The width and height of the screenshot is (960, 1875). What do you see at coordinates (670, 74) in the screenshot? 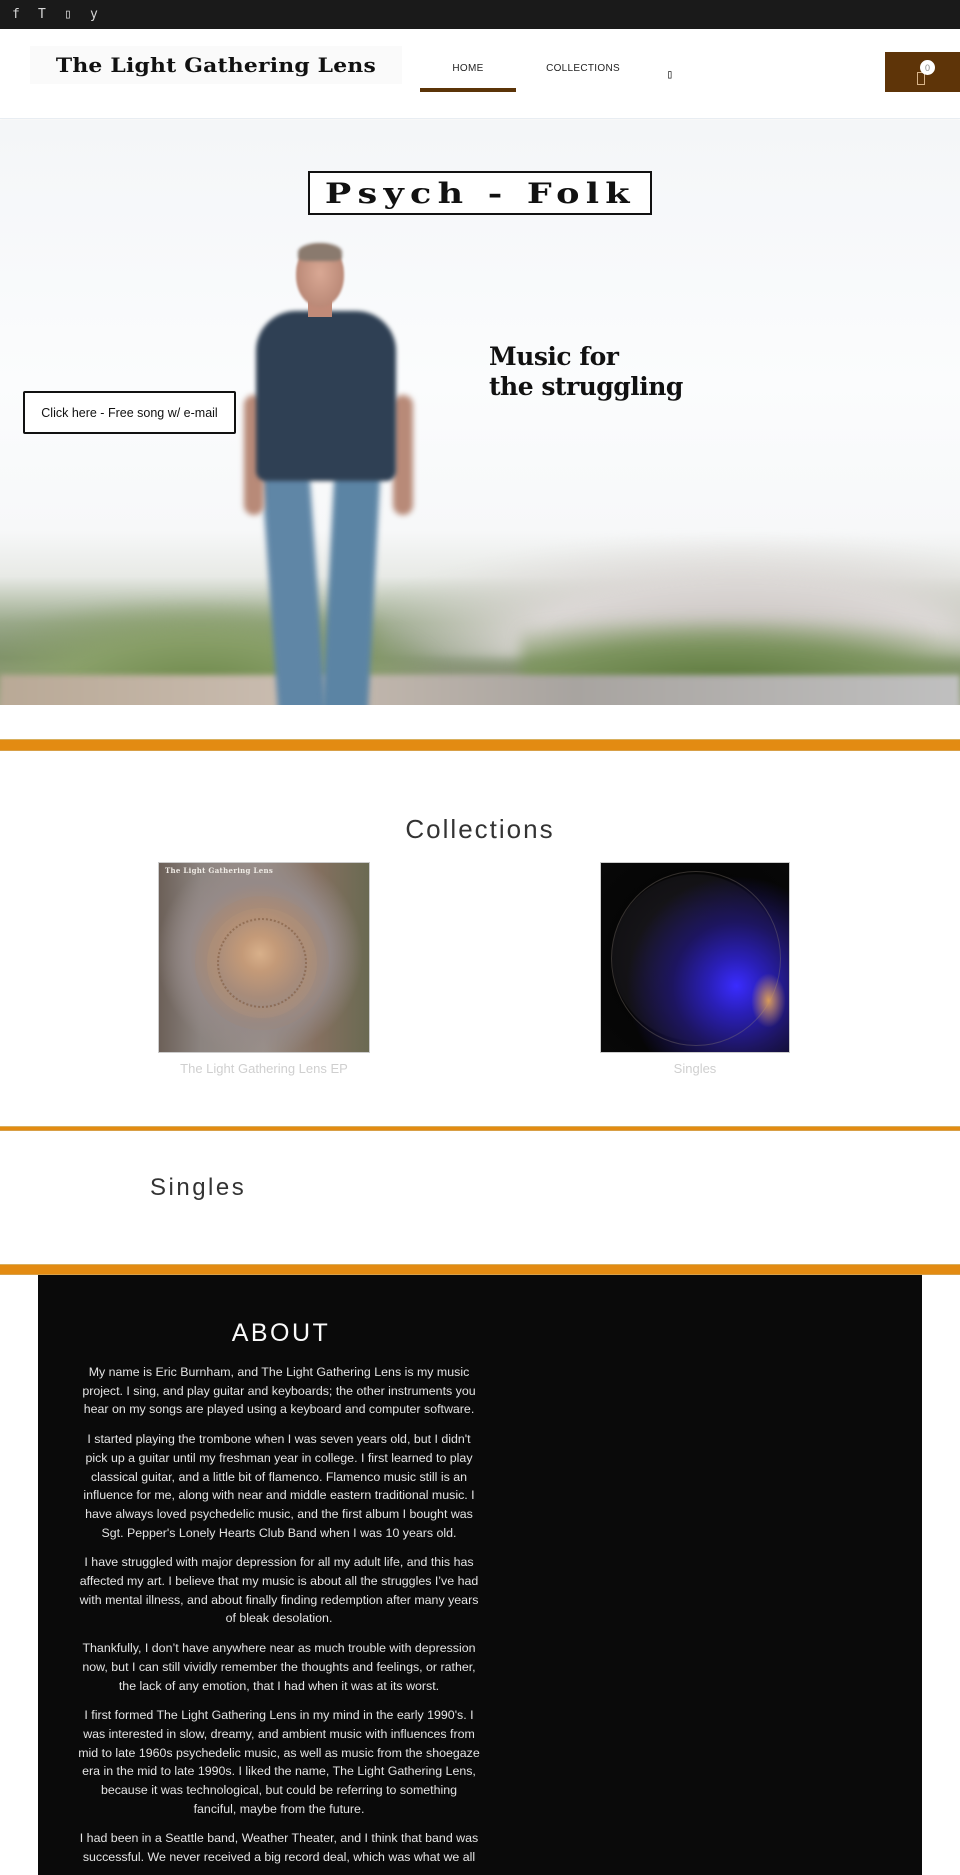
I see `search-icon: ▯` at bounding box center [670, 74].